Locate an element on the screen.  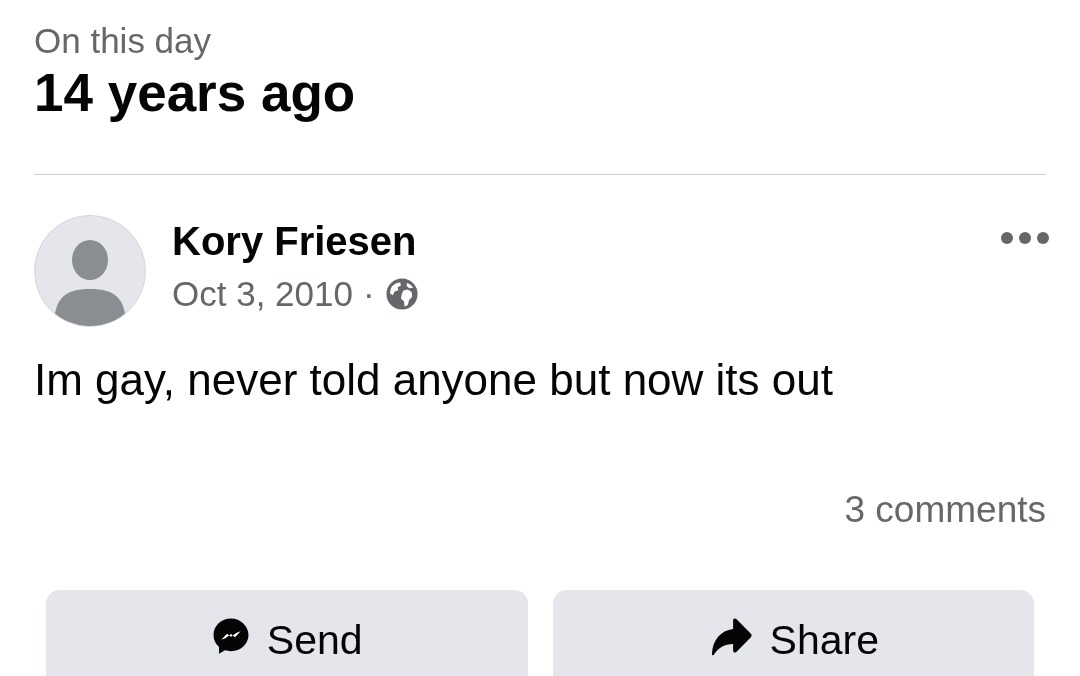
avatar-silhouette-icon is located at coordinates (90, 271).